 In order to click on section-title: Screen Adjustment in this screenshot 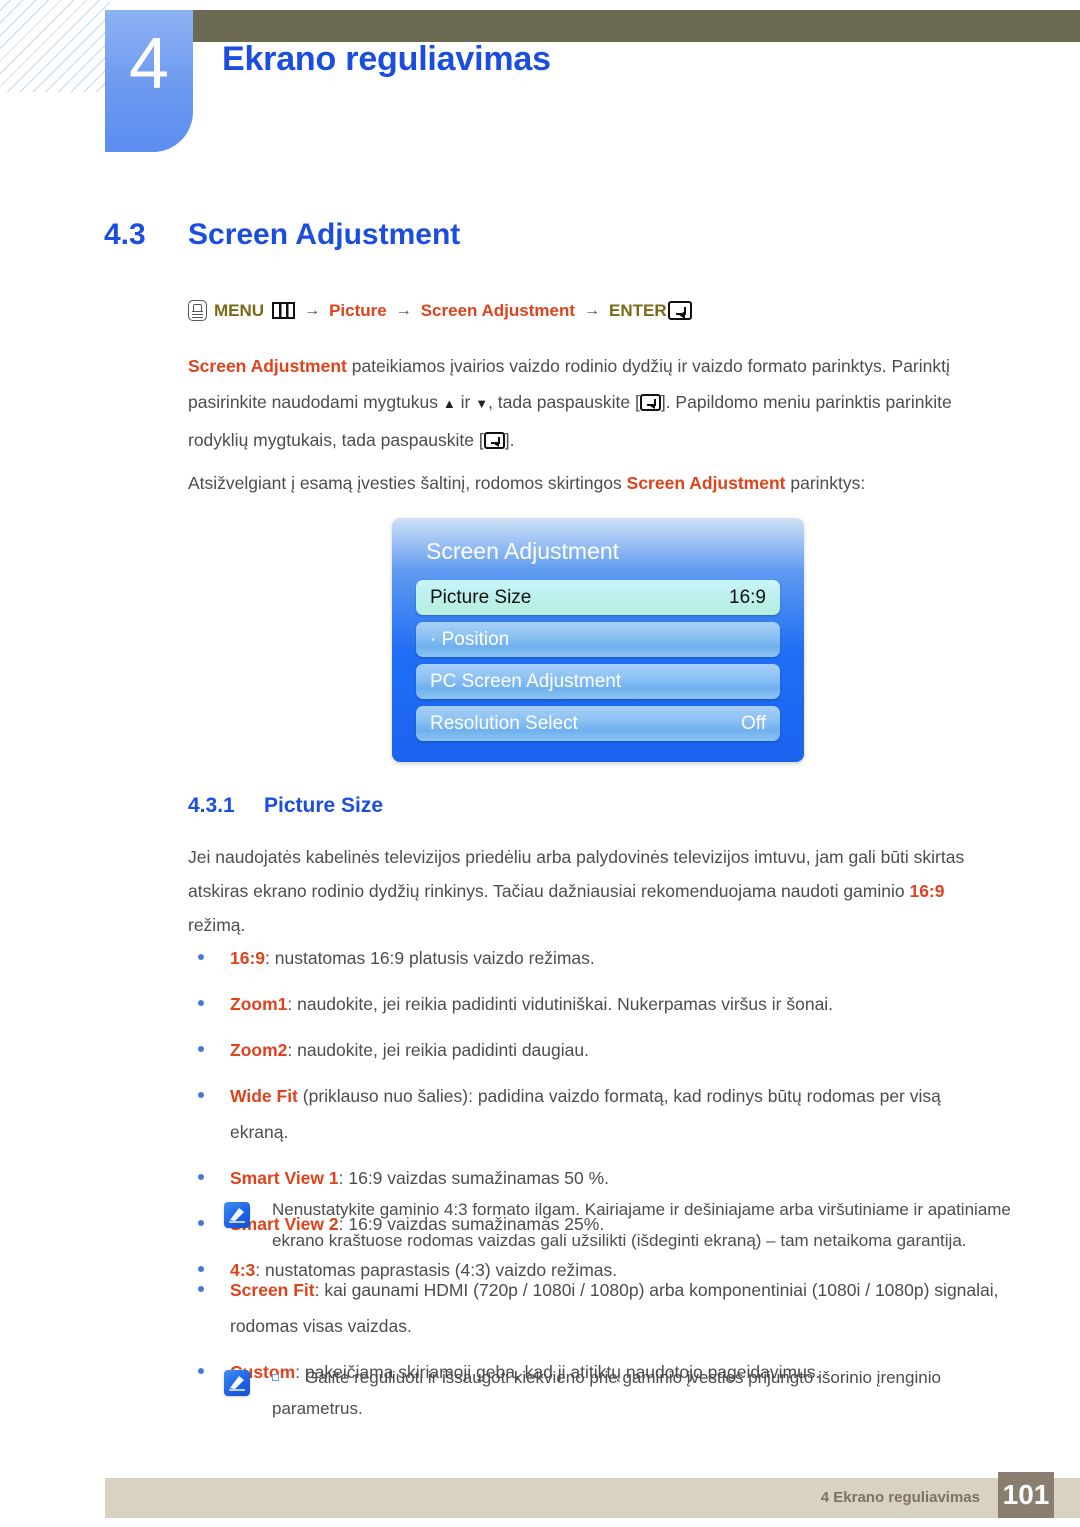, I will do `click(324, 234)`.